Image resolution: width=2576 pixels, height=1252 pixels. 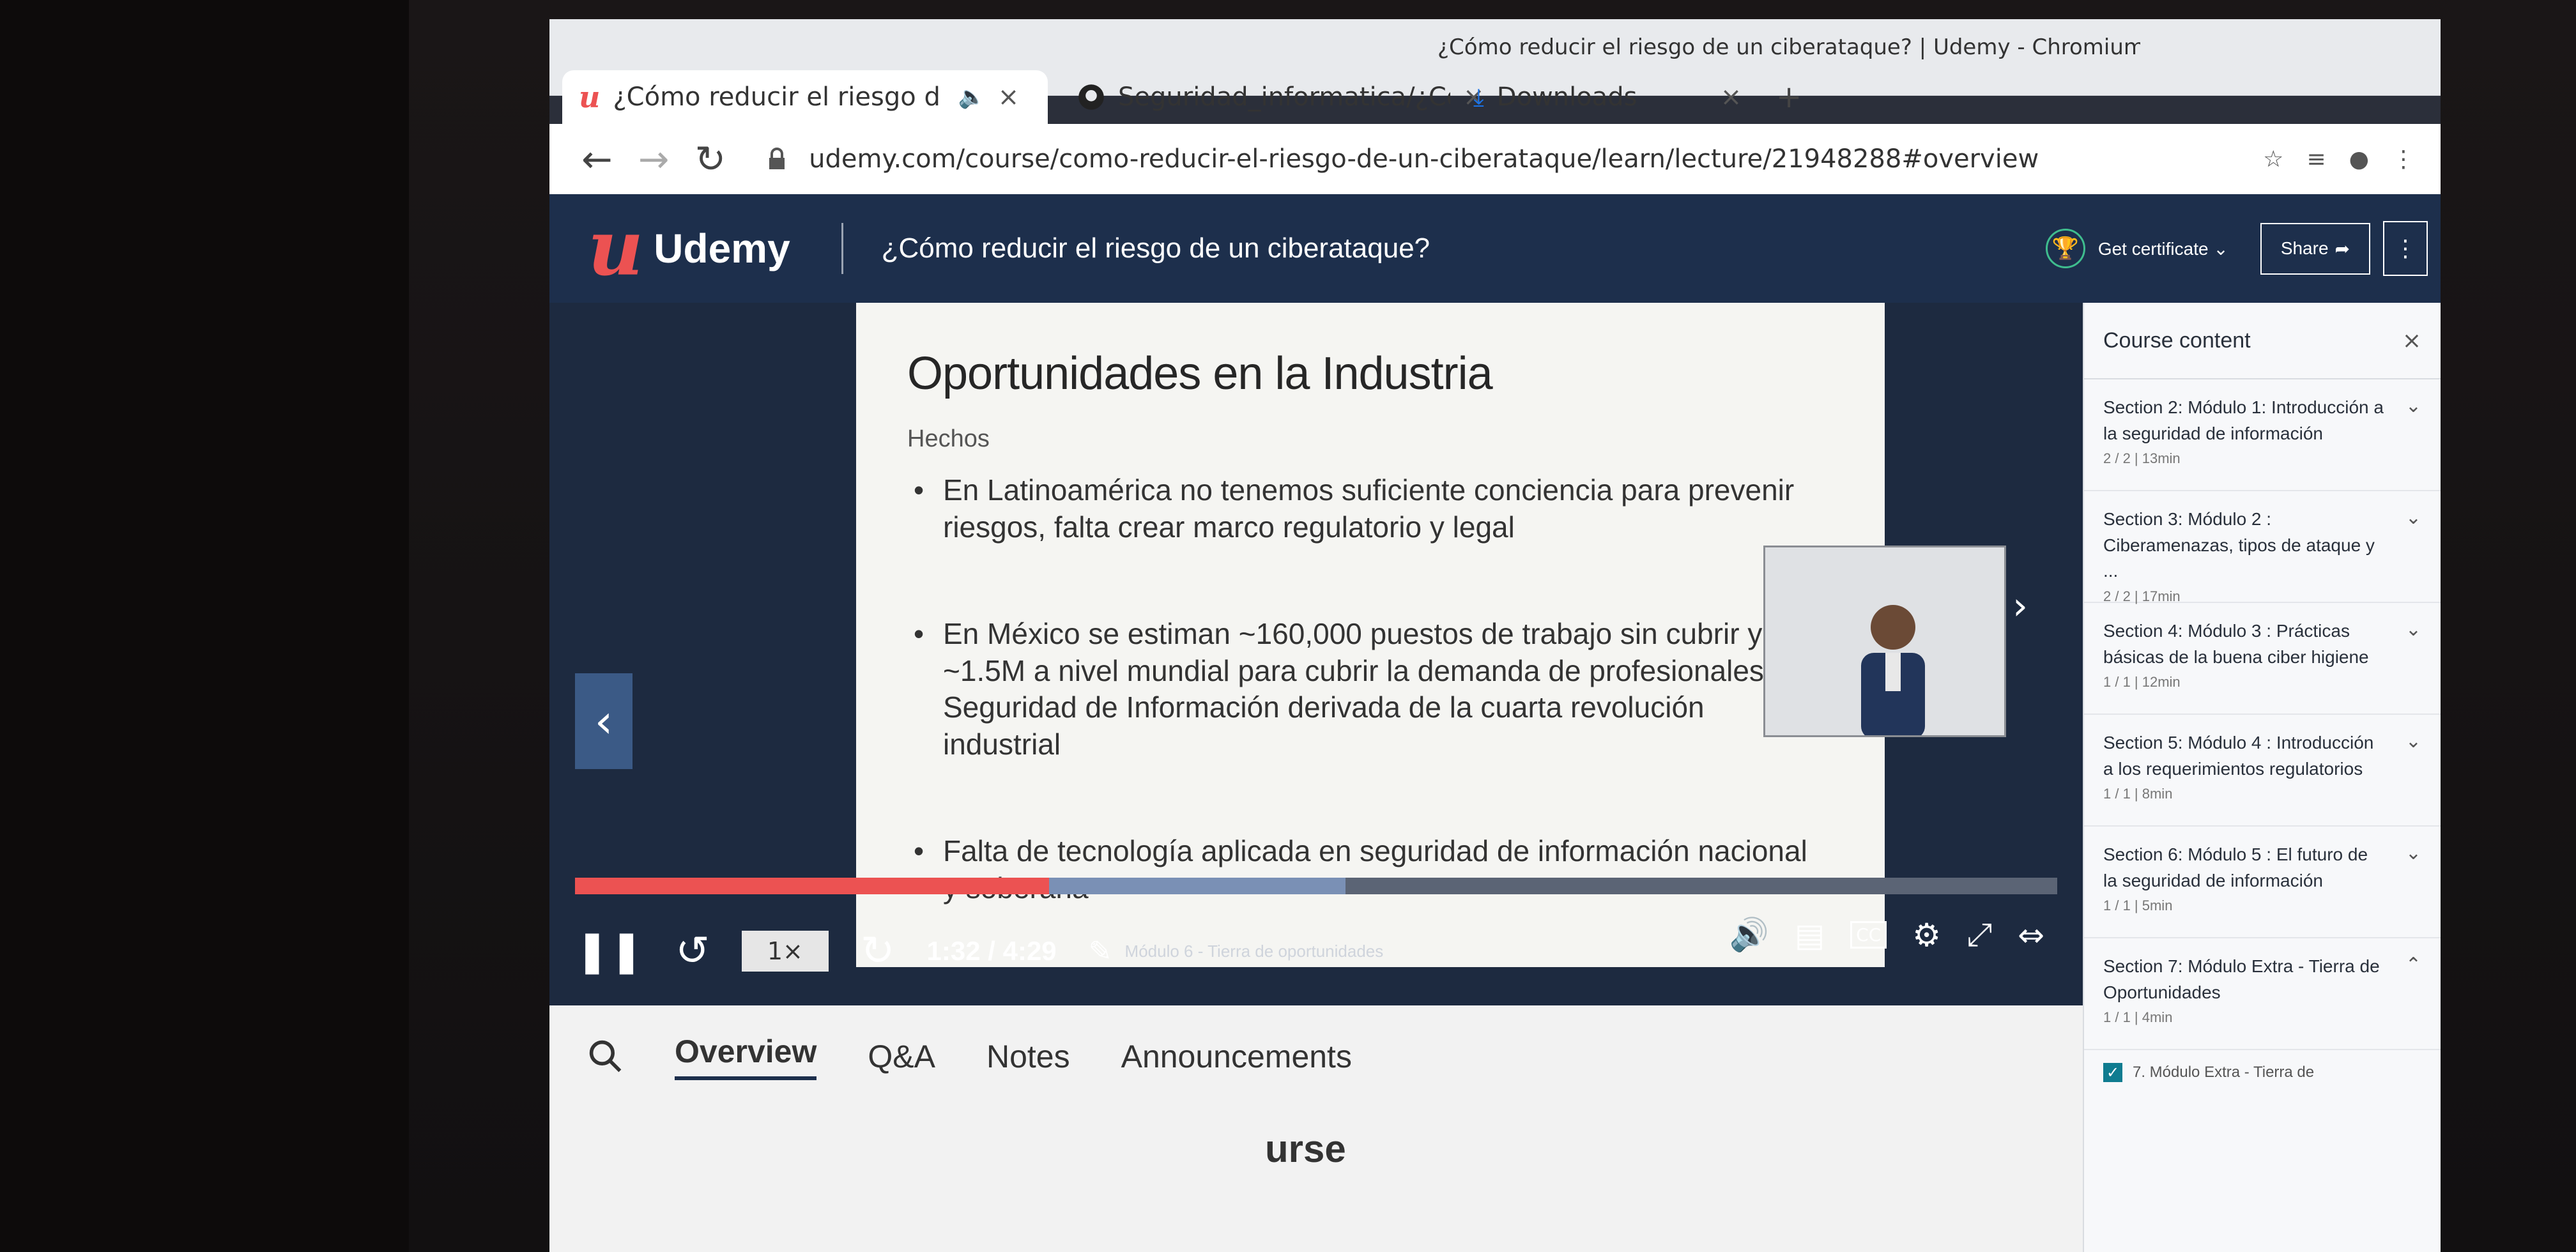 What do you see at coordinates (1789, 97) in the screenshot?
I see `new-tab-button: +` at bounding box center [1789, 97].